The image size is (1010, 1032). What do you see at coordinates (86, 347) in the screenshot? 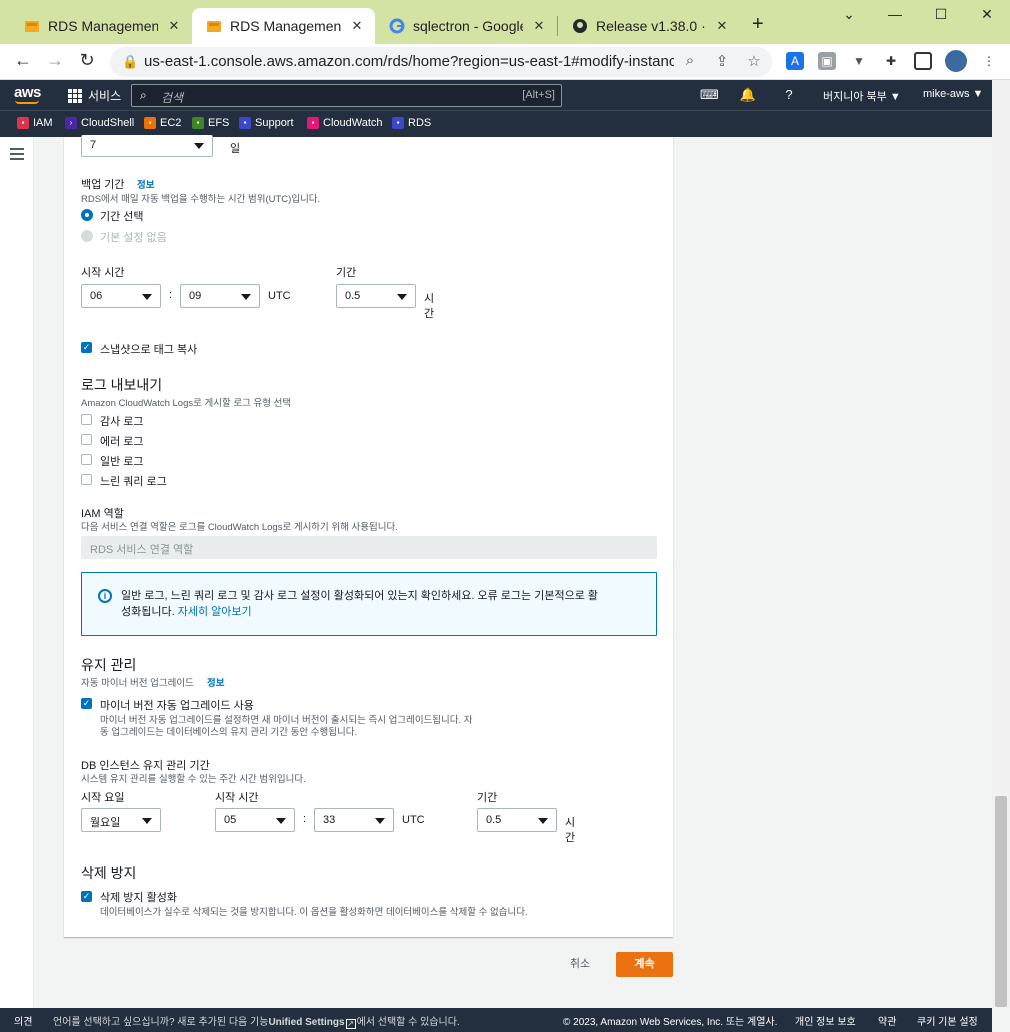
I see `copy-tags-checkbox: ✓` at bounding box center [86, 347].